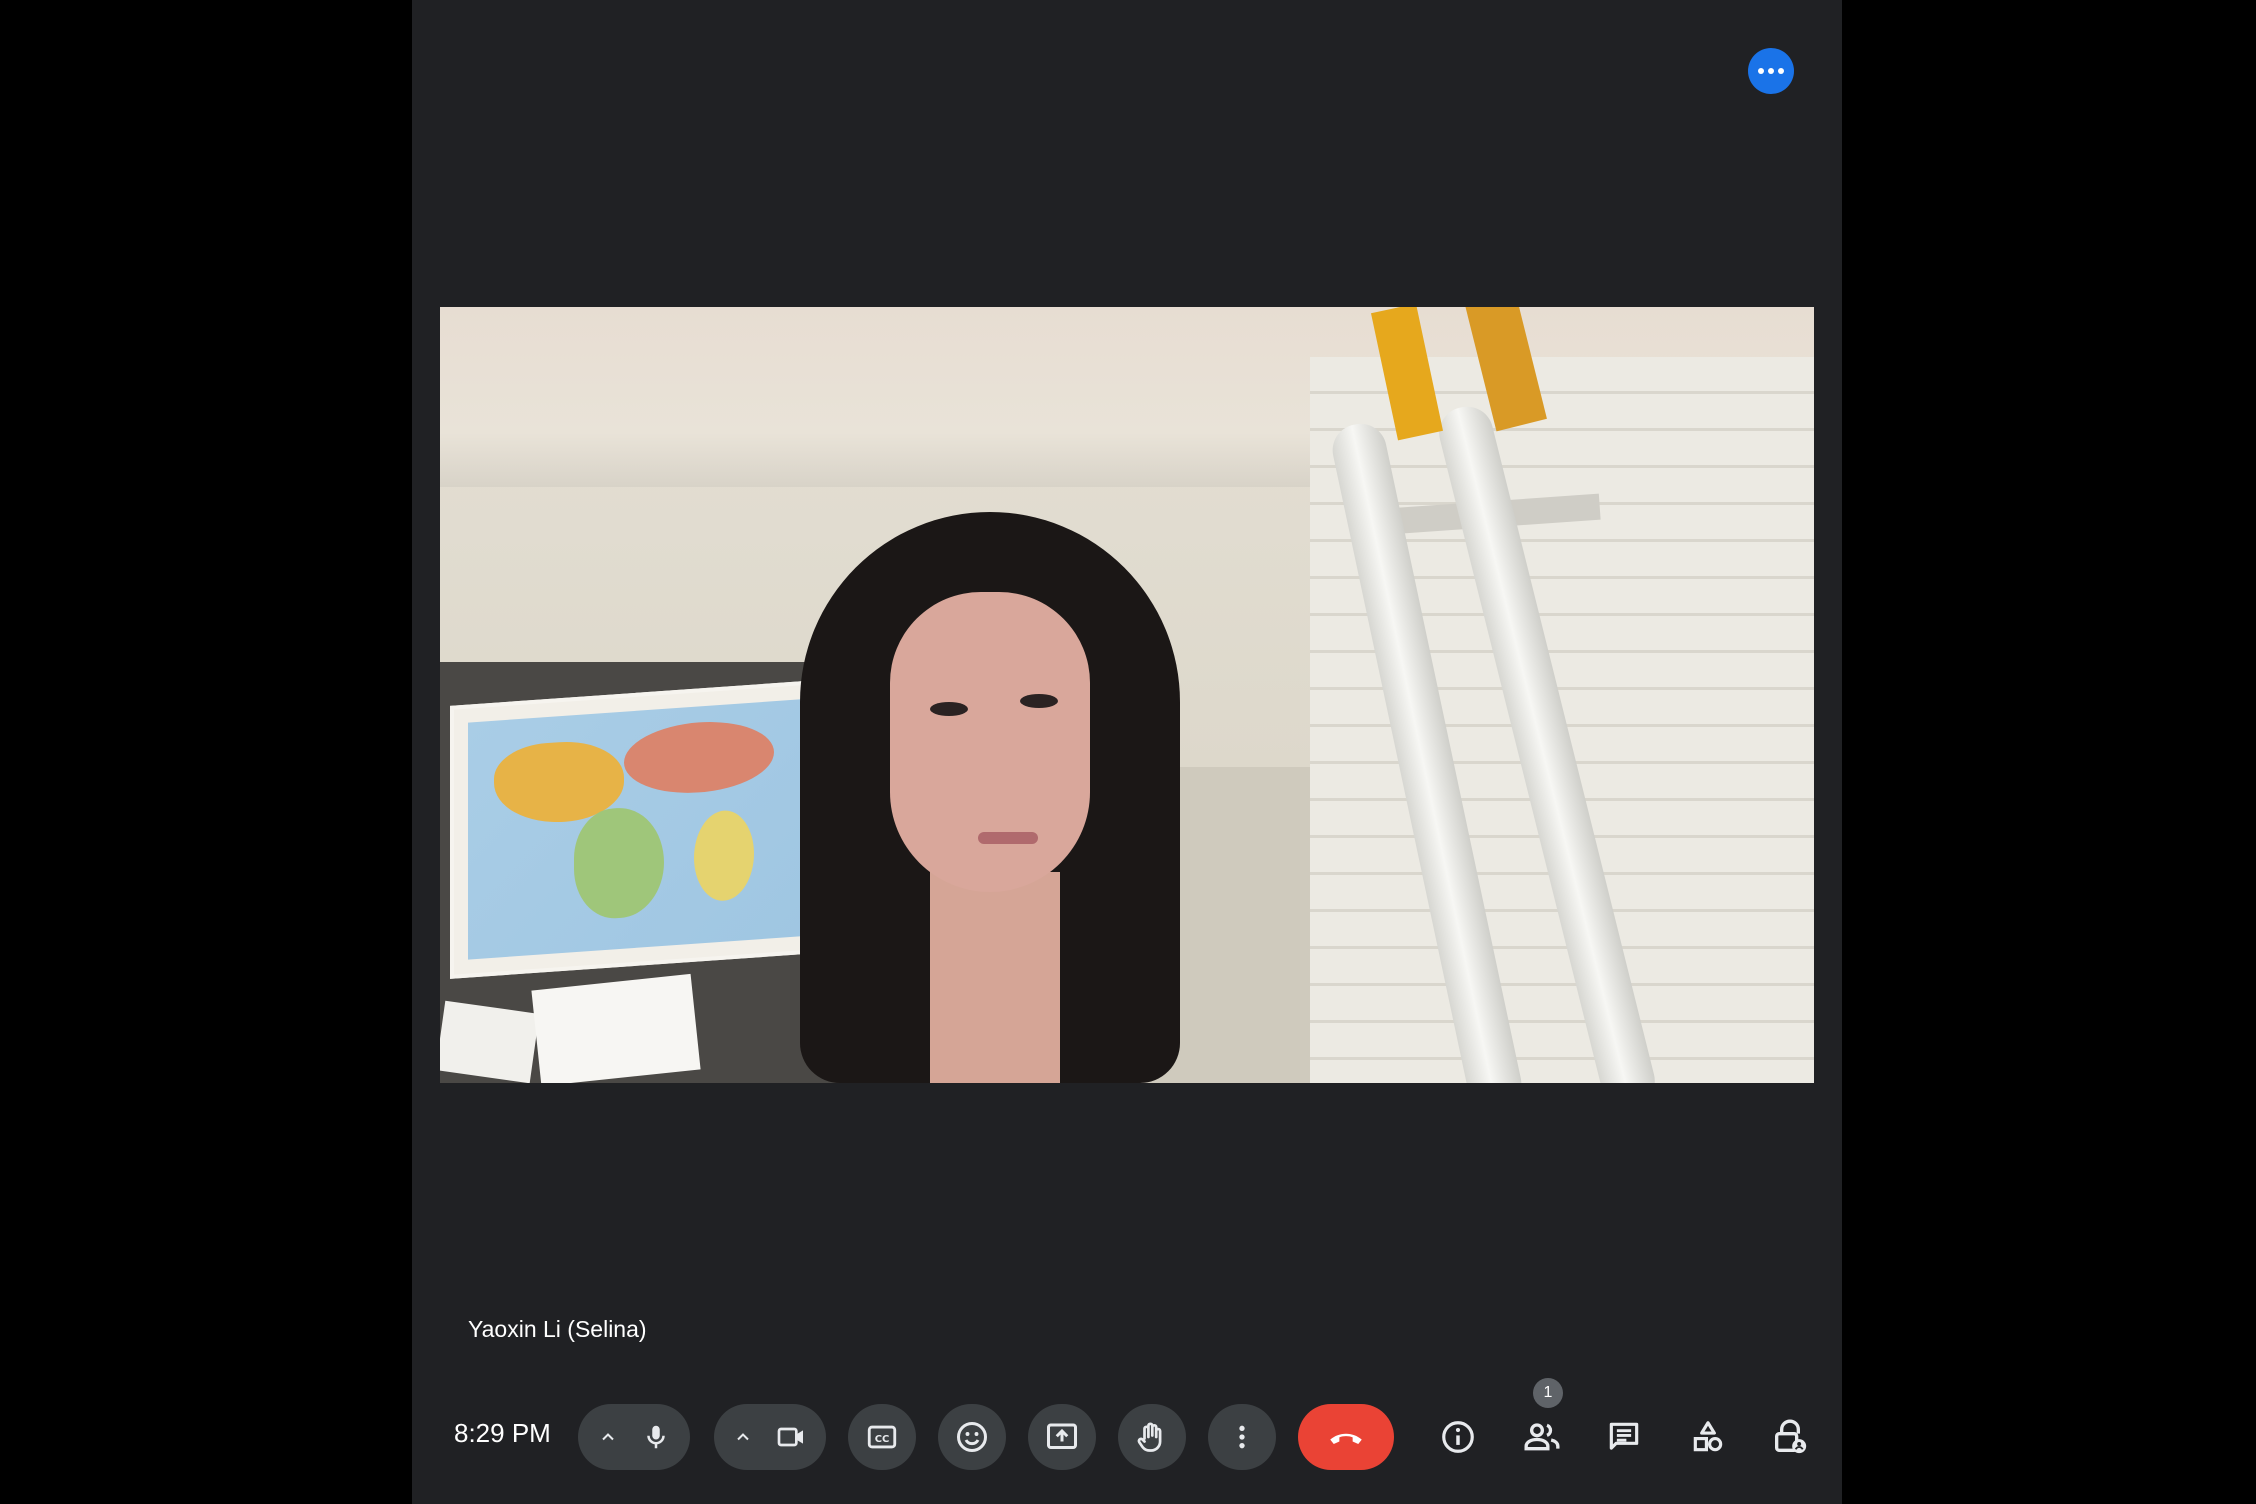 The height and width of the screenshot is (1504, 2256). I want to click on more-vertical-icon, so click(1242, 1437).